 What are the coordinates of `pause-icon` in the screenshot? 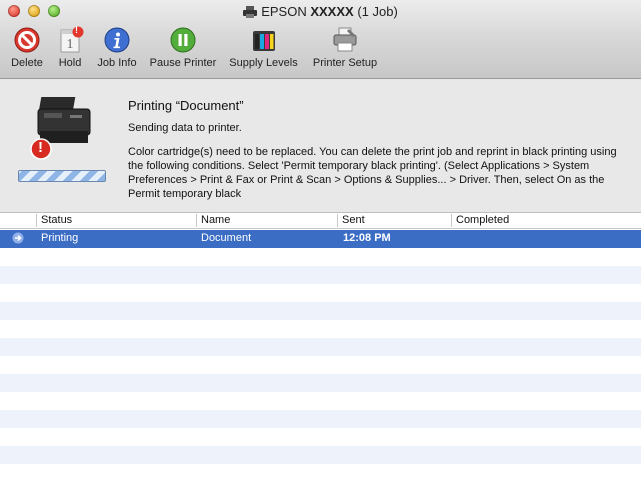 It's located at (183, 40).